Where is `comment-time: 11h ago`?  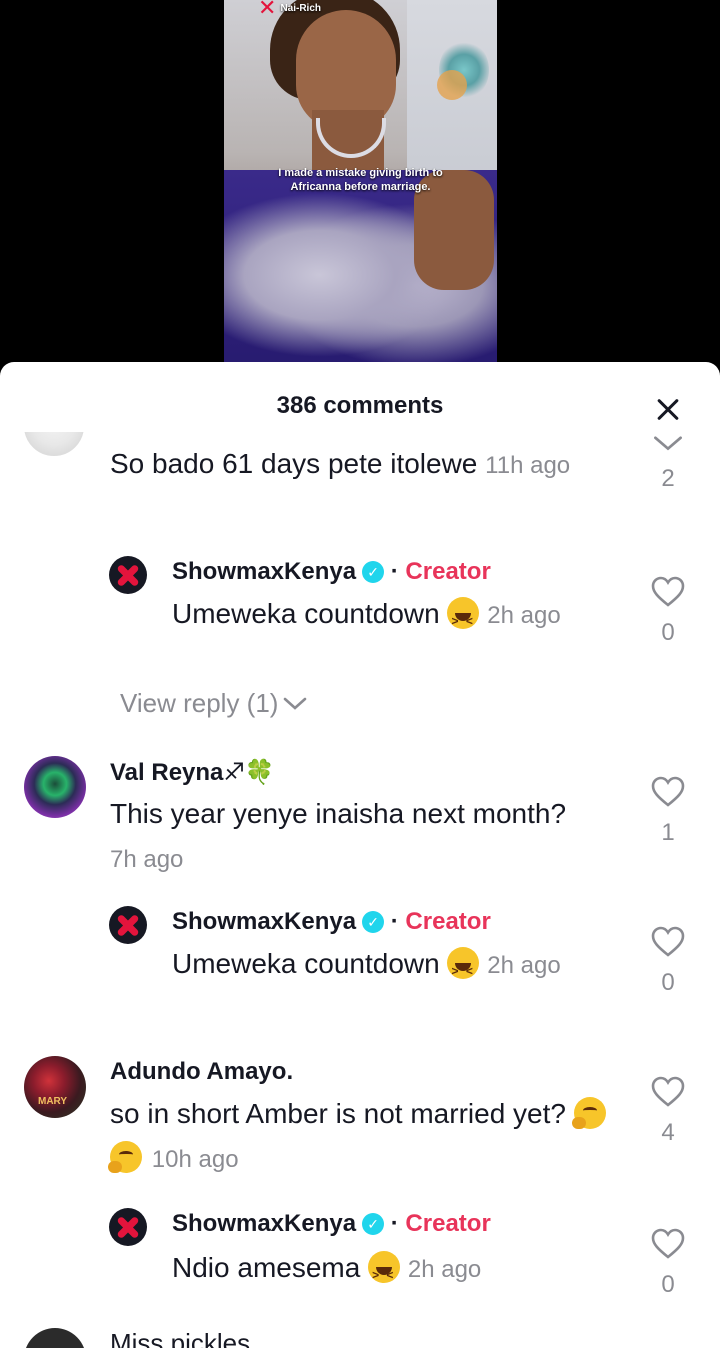
comment-time: 11h ago is located at coordinates (528, 465).